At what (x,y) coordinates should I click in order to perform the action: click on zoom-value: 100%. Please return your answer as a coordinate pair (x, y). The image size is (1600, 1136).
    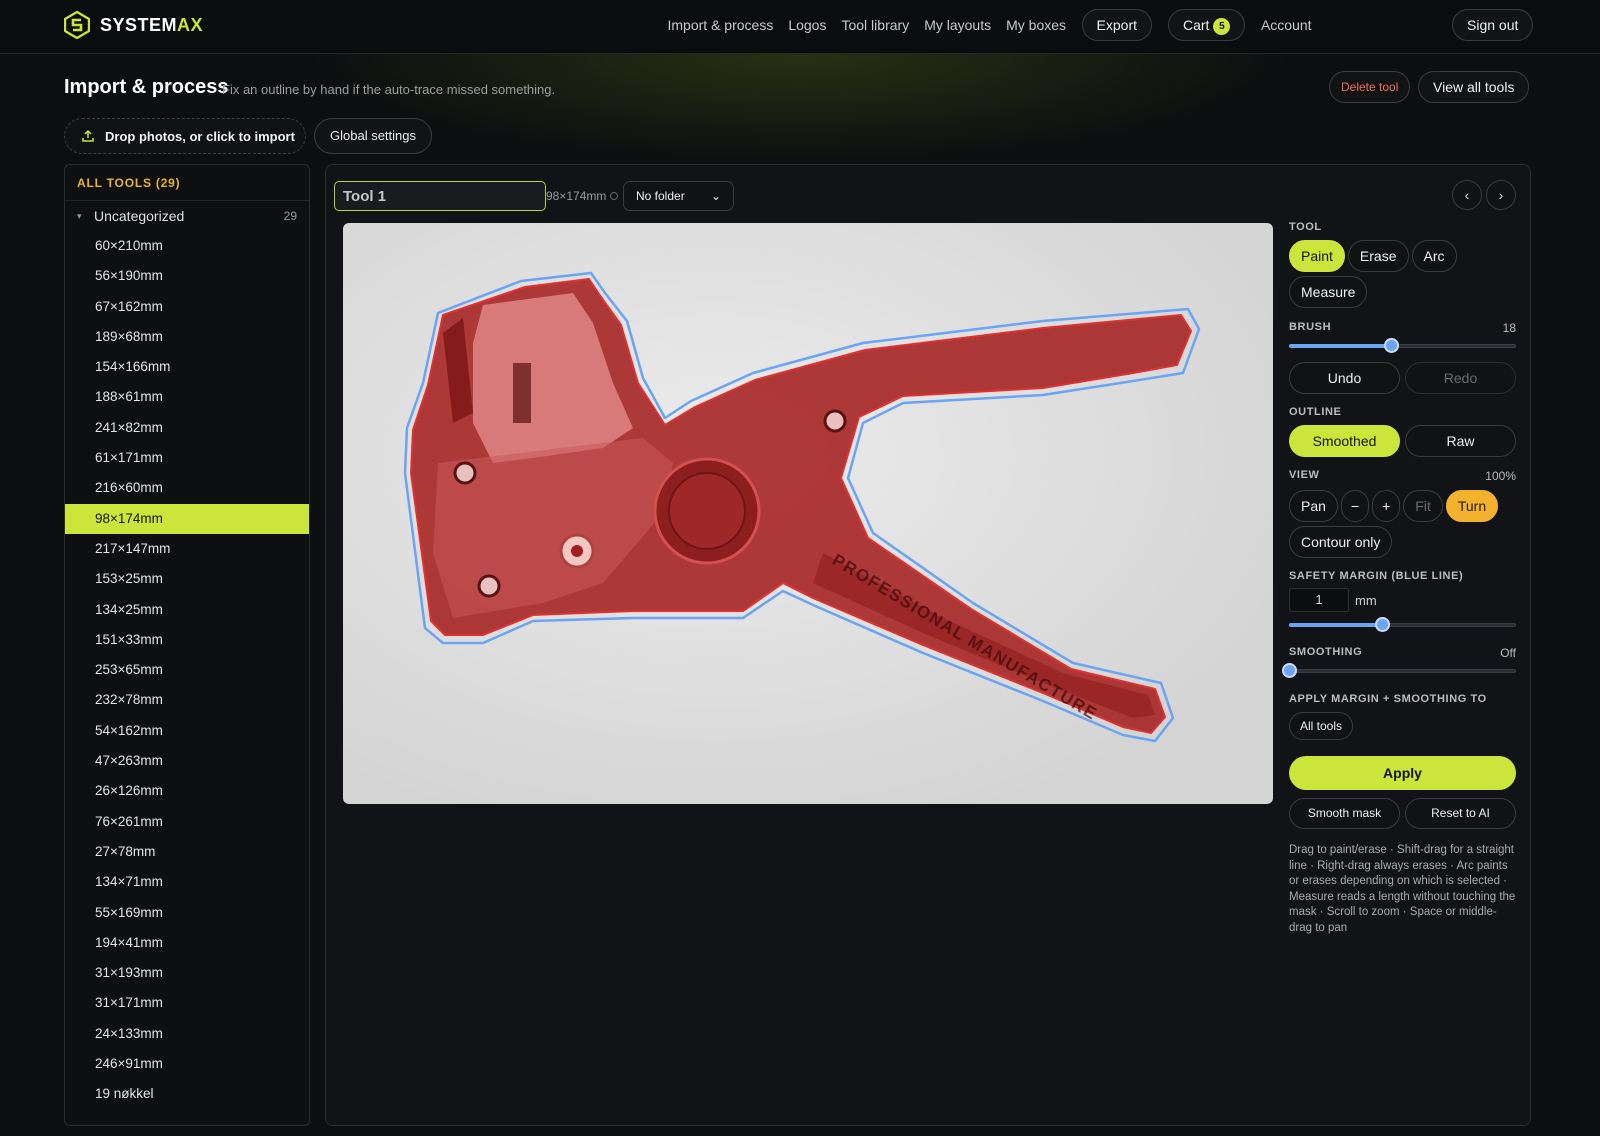
    Looking at the image, I should click on (1500, 476).